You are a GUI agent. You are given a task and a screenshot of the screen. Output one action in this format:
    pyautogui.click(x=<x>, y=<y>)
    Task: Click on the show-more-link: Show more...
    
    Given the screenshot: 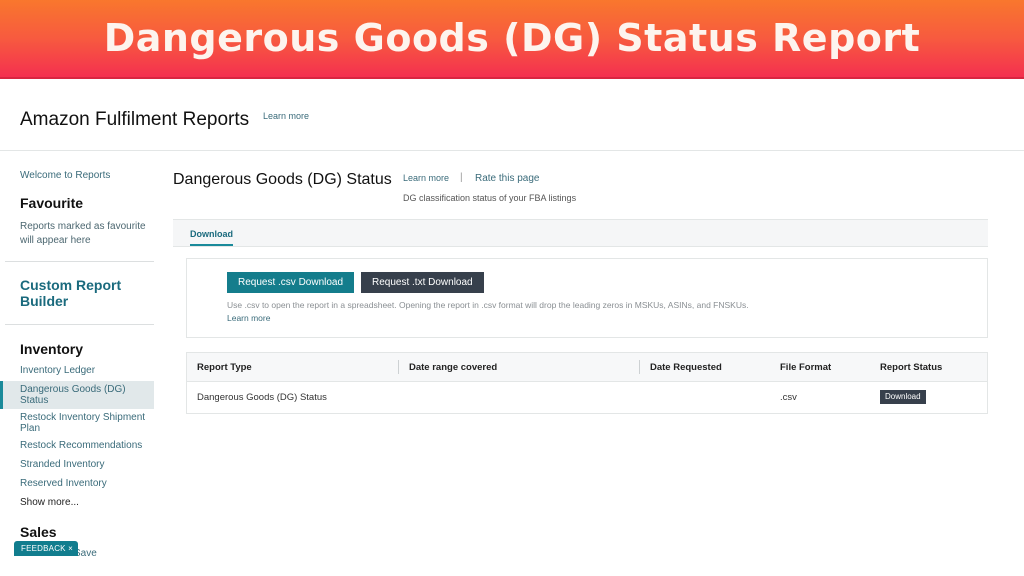 What is the action you would take?
    pyautogui.click(x=77, y=503)
    